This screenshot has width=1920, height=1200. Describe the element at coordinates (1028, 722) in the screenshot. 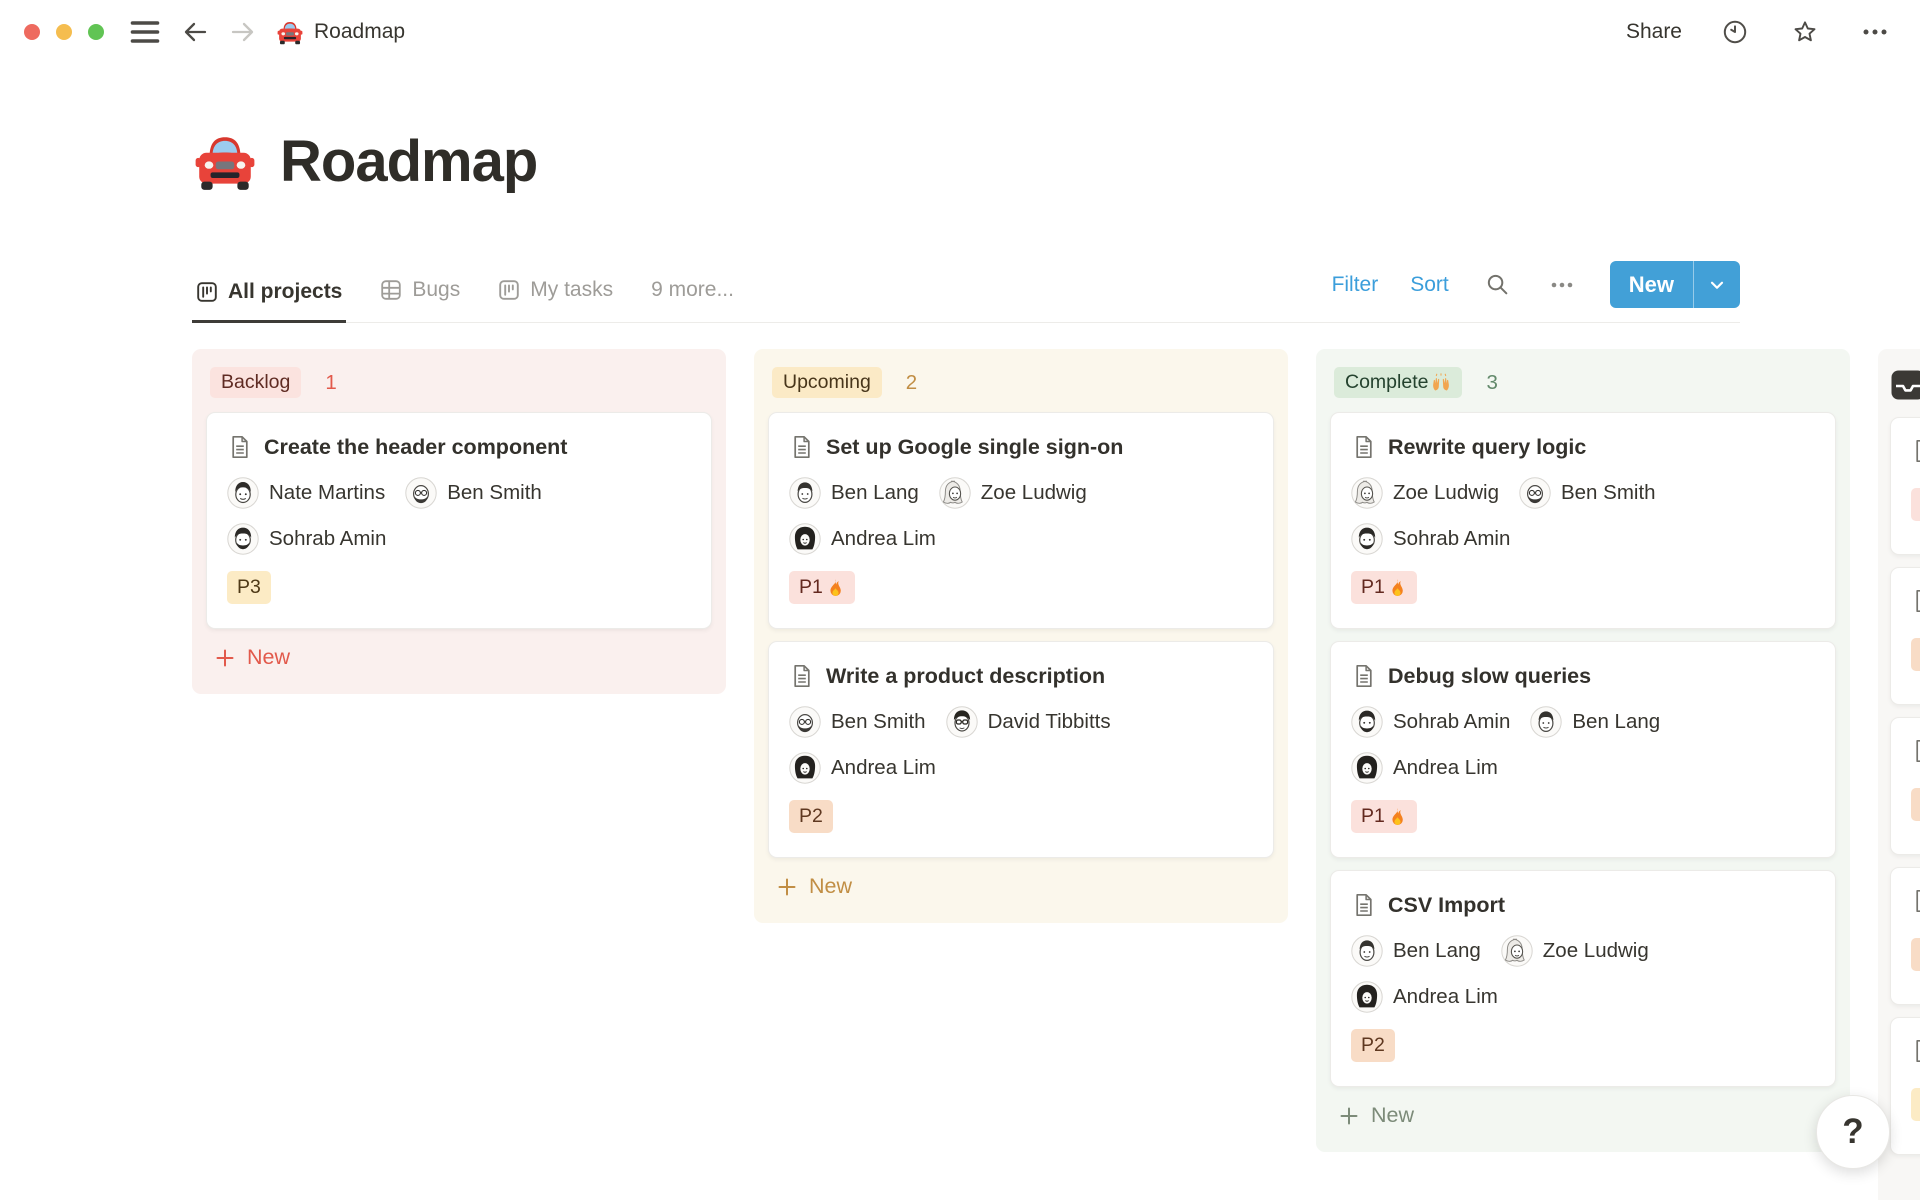

I see `person: David Tibbitts` at that location.